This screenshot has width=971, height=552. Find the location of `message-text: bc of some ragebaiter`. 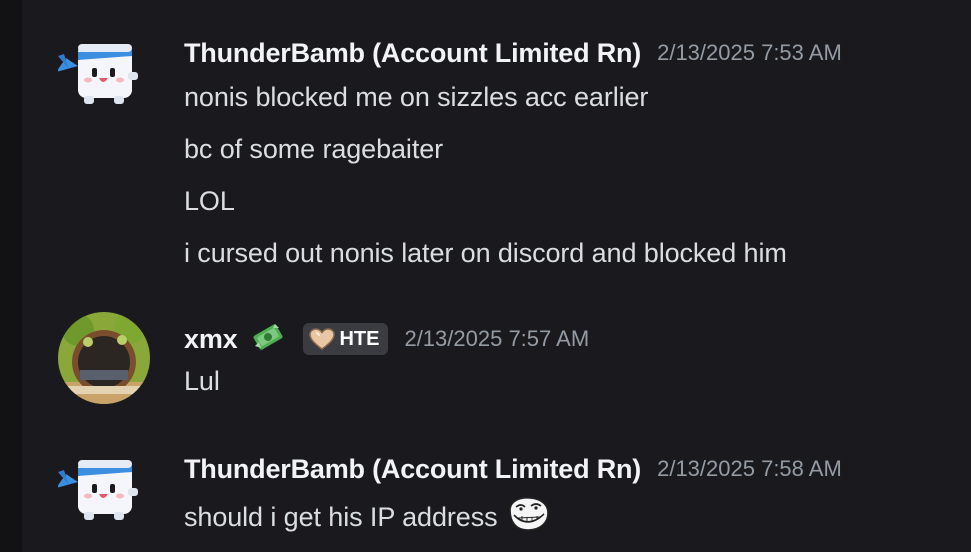

message-text: bc of some ragebaiter is located at coordinates (314, 149).